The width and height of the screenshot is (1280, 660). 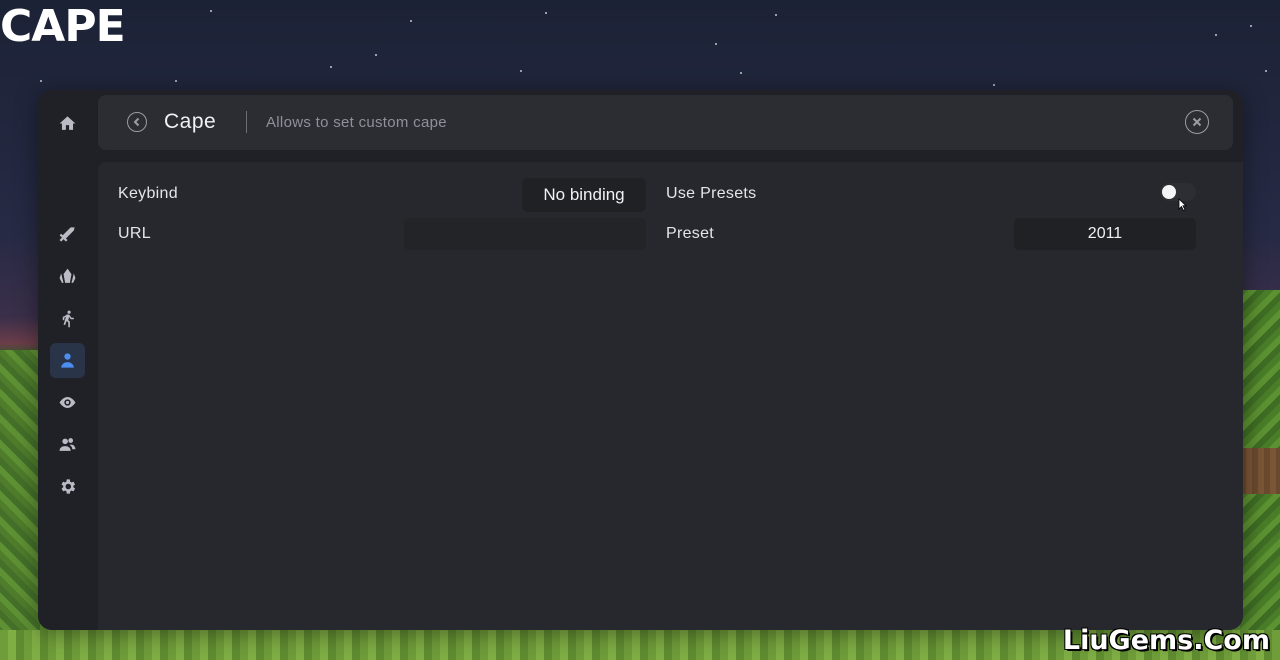 I want to click on module-description: Allows to set custom cape, so click(x=356, y=122).